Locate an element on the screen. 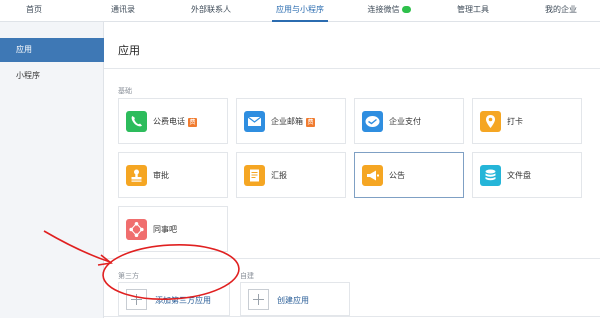 The height and width of the screenshot is (318, 600). payment-icon is located at coordinates (372, 121).